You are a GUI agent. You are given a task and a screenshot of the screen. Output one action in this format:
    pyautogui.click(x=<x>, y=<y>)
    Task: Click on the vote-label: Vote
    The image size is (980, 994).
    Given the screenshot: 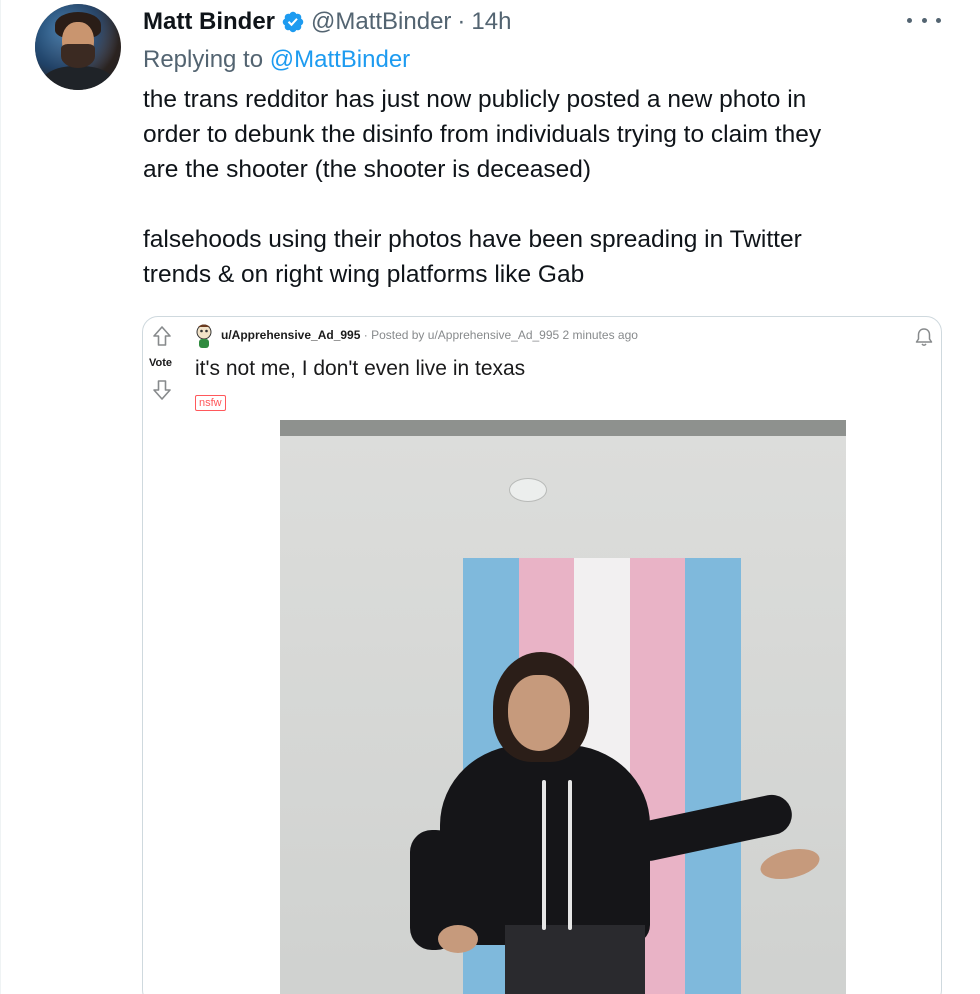 What is the action you would take?
    pyautogui.click(x=161, y=363)
    